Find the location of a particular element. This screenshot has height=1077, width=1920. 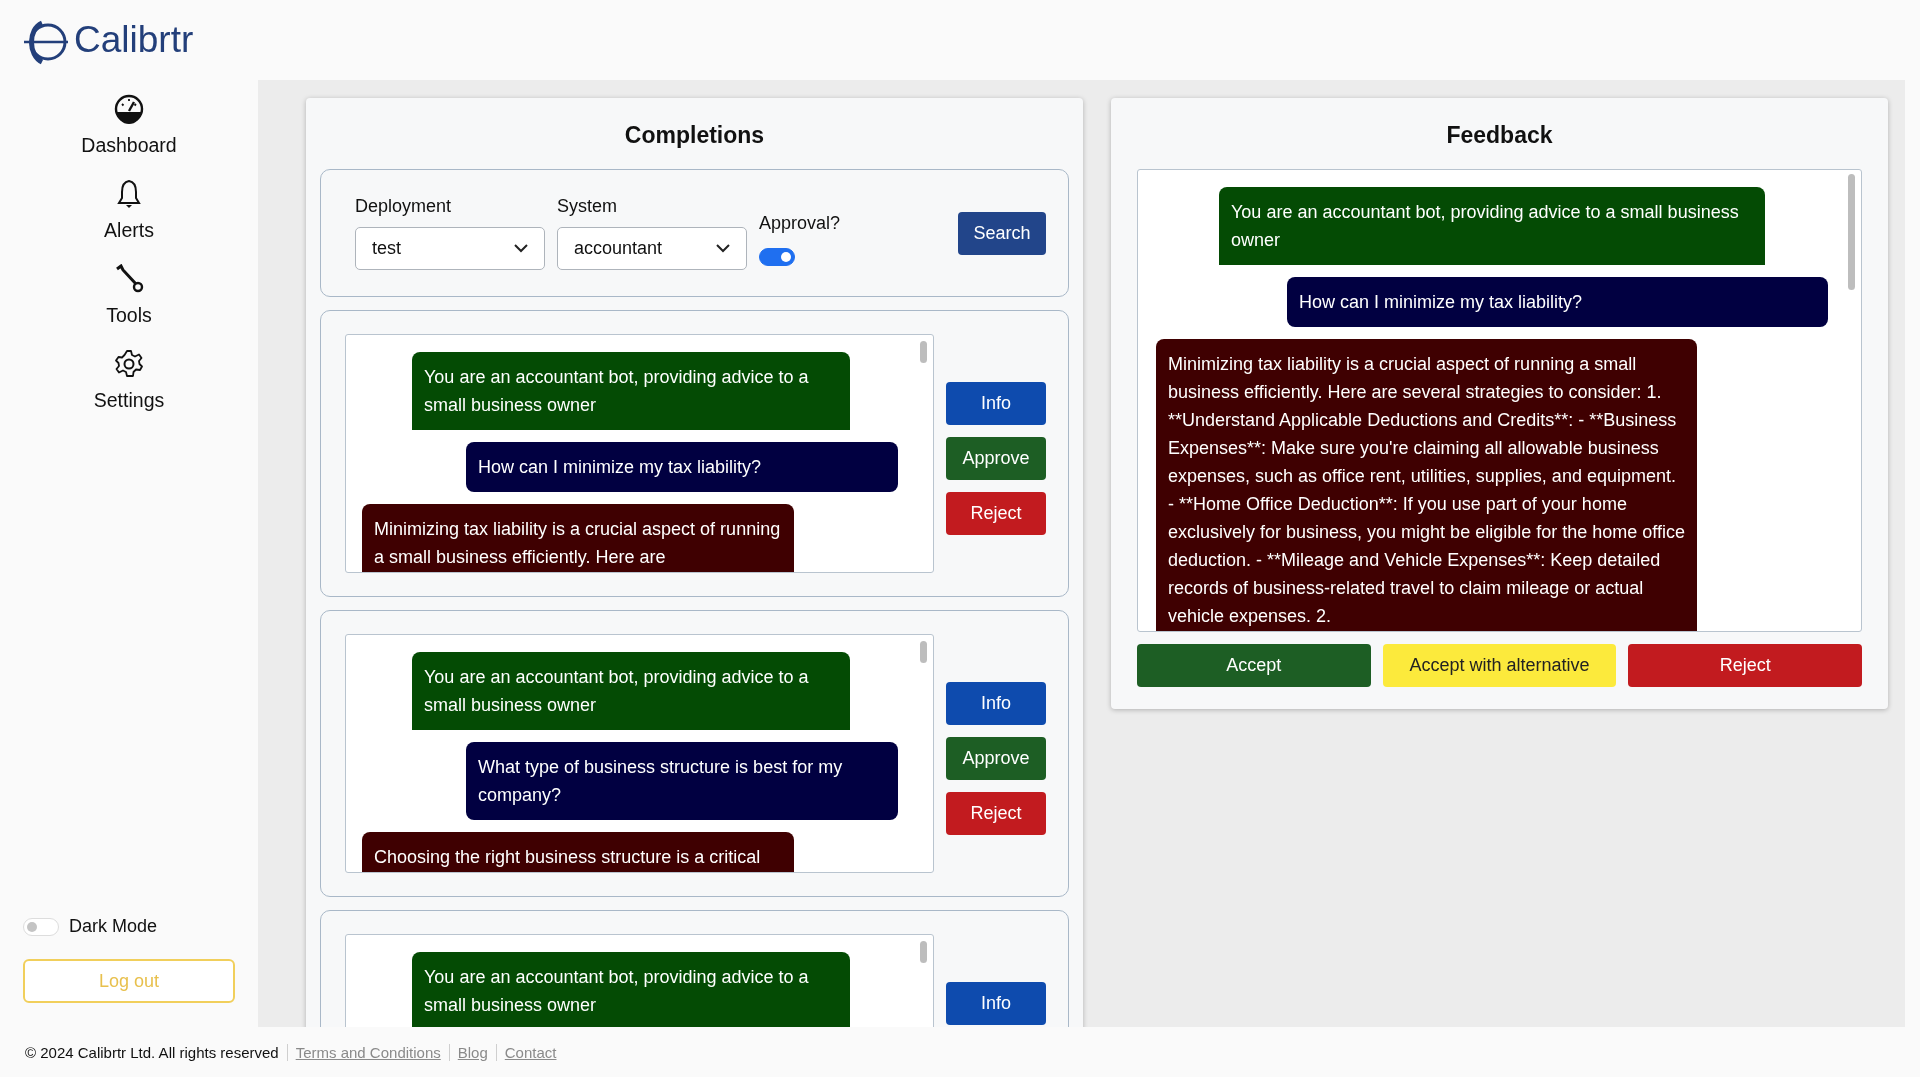

settings-icon is located at coordinates (129, 364).